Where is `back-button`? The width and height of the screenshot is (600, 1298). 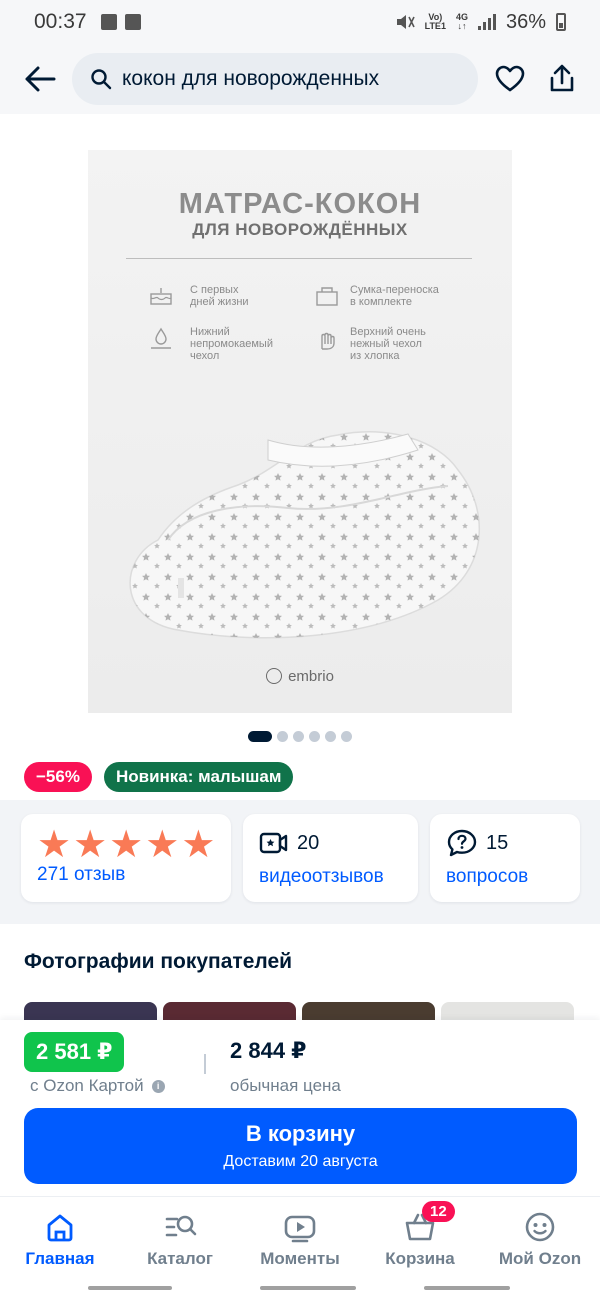 back-button is located at coordinates (40, 79).